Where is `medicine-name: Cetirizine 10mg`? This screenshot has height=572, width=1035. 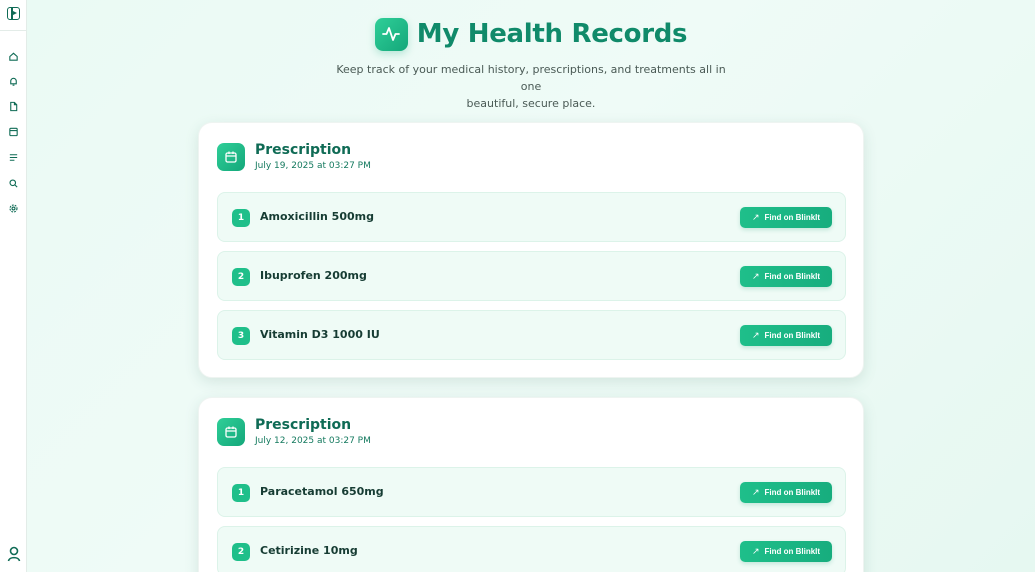
medicine-name: Cetirizine 10mg is located at coordinates (309, 550).